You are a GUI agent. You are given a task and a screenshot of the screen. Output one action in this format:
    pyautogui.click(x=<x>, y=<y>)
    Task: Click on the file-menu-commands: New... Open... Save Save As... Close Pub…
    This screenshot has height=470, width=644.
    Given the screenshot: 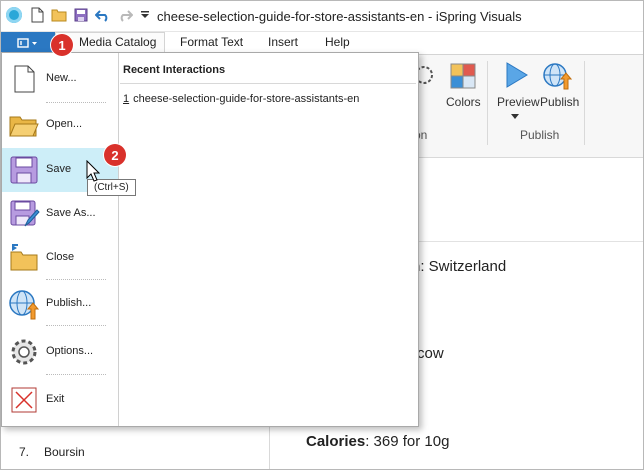 What is the action you would take?
    pyautogui.click(x=60, y=239)
    